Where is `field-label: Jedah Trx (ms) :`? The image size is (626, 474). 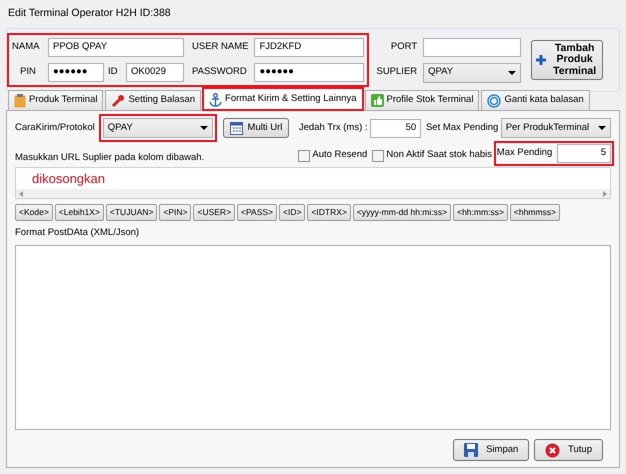
field-label: Jedah Trx (ms) : is located at coordinates (333, 127).